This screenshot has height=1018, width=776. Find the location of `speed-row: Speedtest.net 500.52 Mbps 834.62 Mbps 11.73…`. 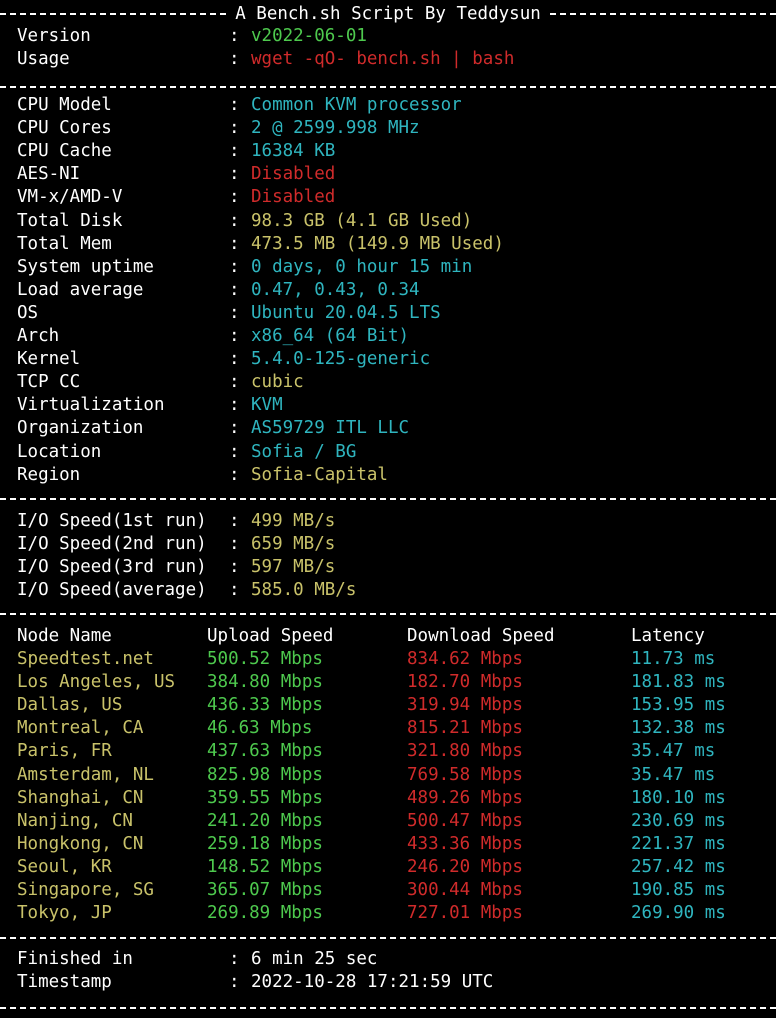

speed-row: Speedtest.net 500.52 Mbps 834.62 Mbps 11.73… is located at coordinates (388, 659).